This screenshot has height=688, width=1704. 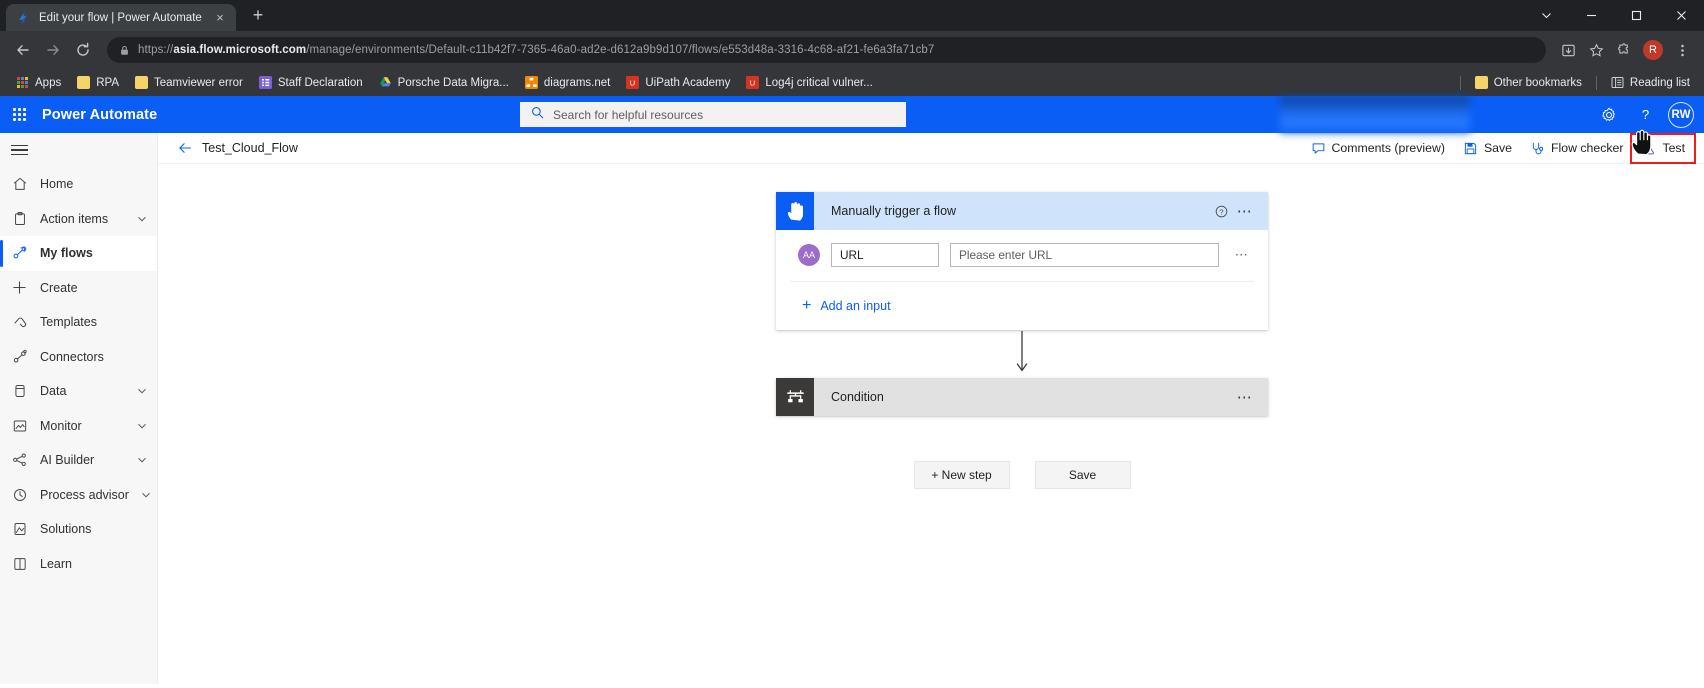 I want to click on search-placeholder: Search for helpful resources, so click(x=628, y=114).